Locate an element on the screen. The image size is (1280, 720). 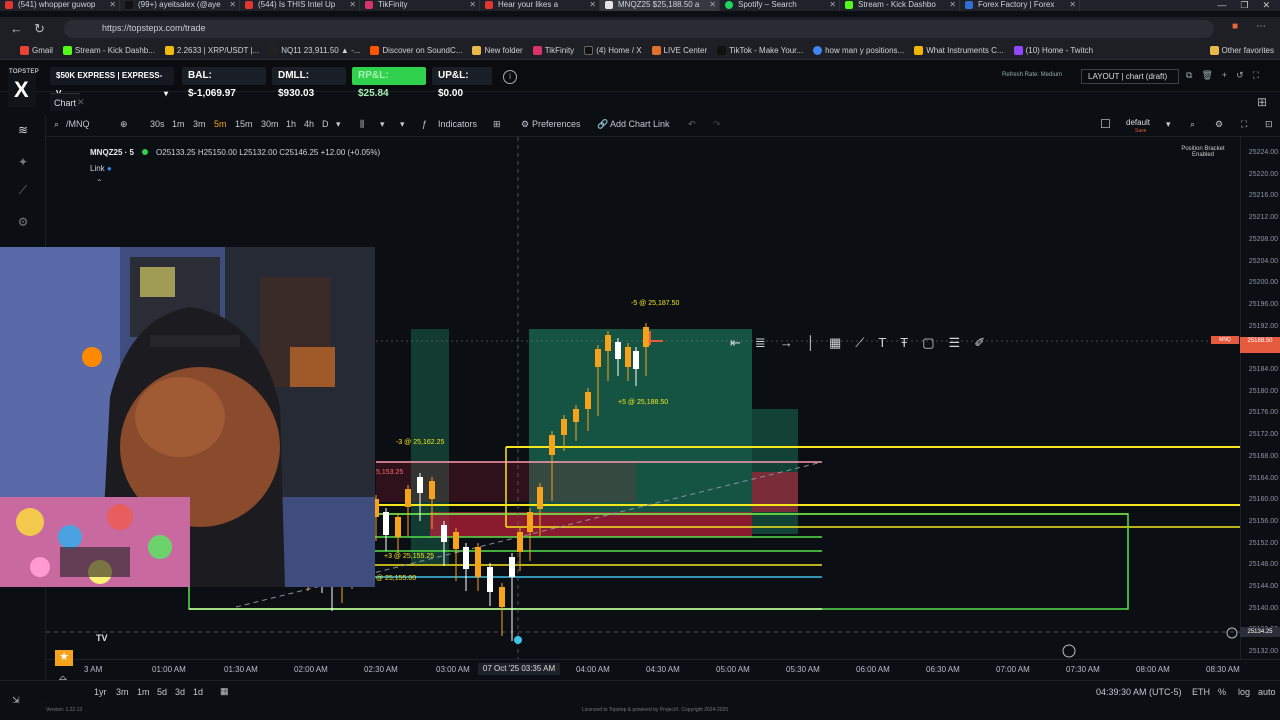
range-3m: 3m is located at coordinates (122, 692).